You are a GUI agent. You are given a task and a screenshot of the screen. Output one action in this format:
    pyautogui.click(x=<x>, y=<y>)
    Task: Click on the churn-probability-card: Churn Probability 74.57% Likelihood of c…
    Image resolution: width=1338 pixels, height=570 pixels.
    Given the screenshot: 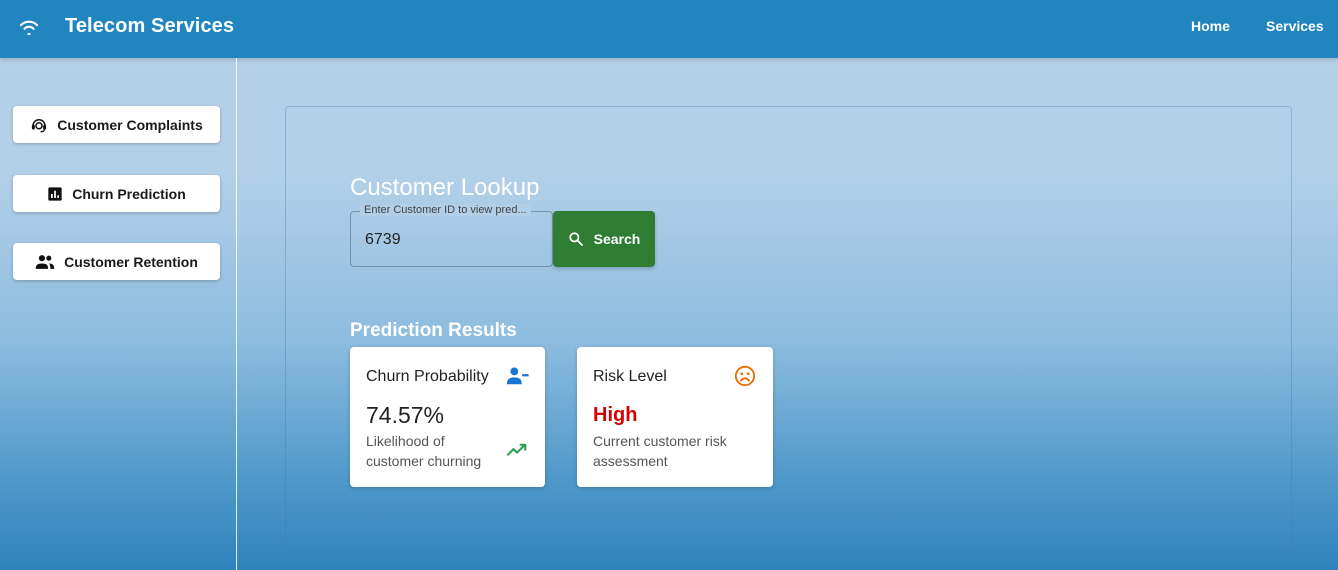 What is the action you would take?
    pyautogui.click(x=447, y=417)
    